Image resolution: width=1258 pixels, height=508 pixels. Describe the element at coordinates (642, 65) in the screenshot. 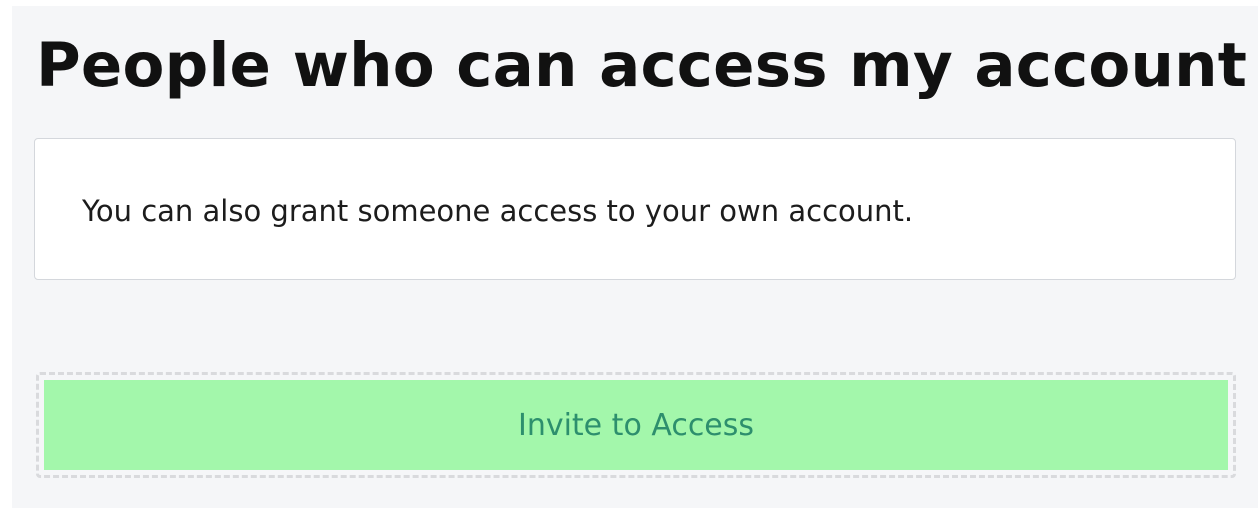

I see `page-title: People who can access my account` at that location.